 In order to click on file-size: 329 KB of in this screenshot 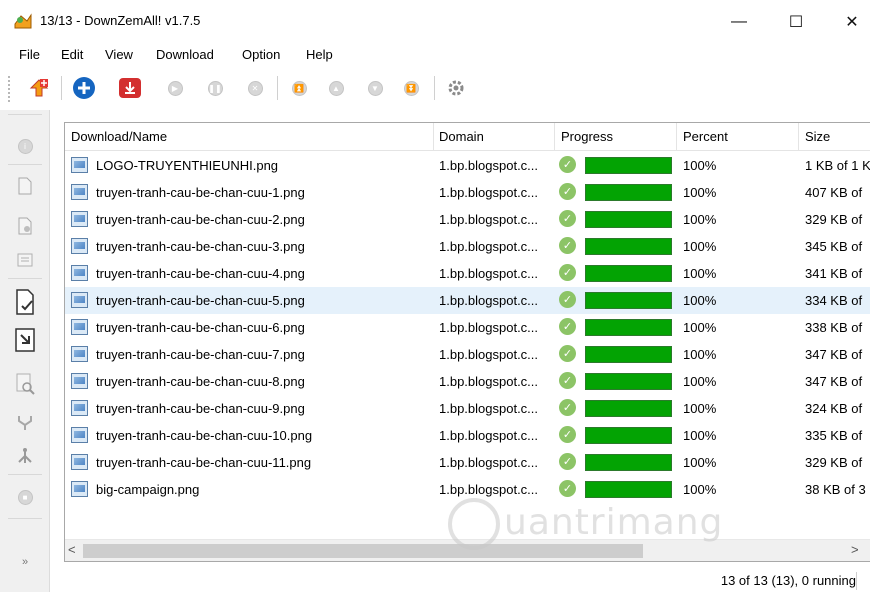, I will do `click(834, 219)`.